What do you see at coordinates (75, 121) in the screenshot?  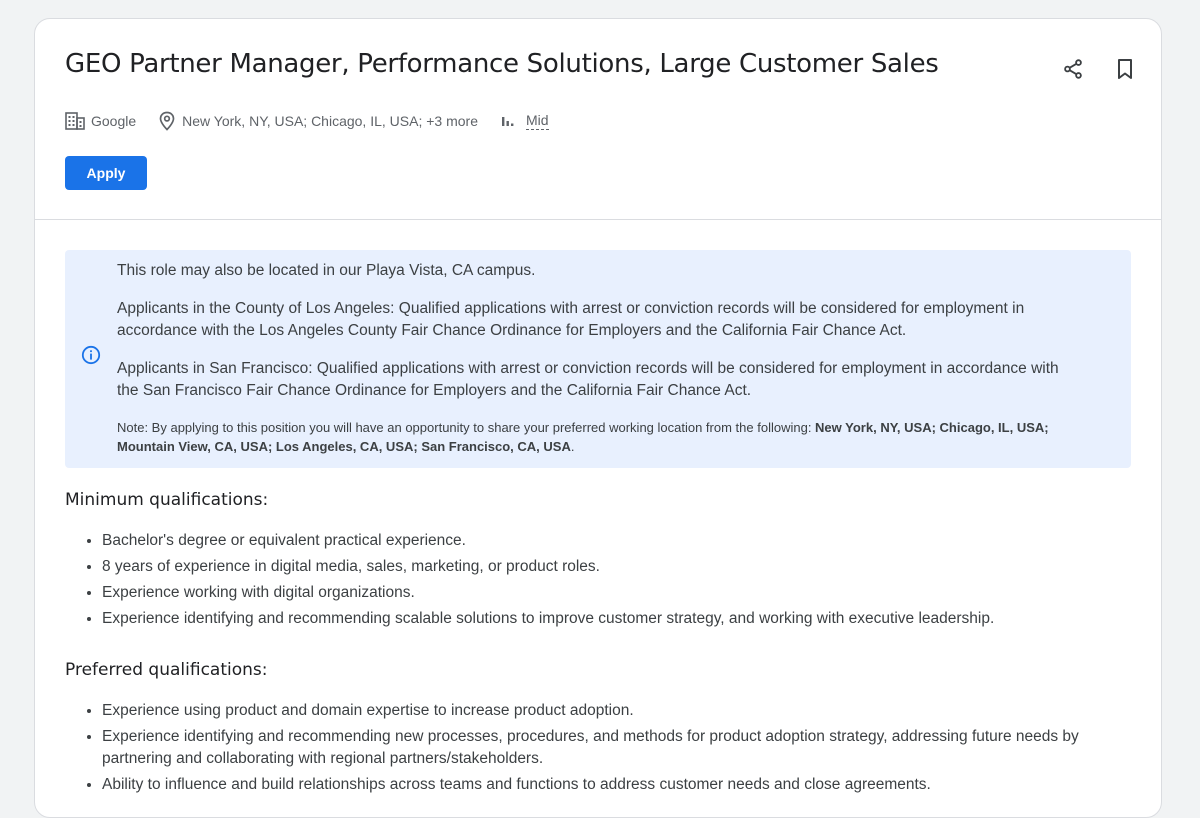 I see `building-icon` at bounding box center [75, 121].